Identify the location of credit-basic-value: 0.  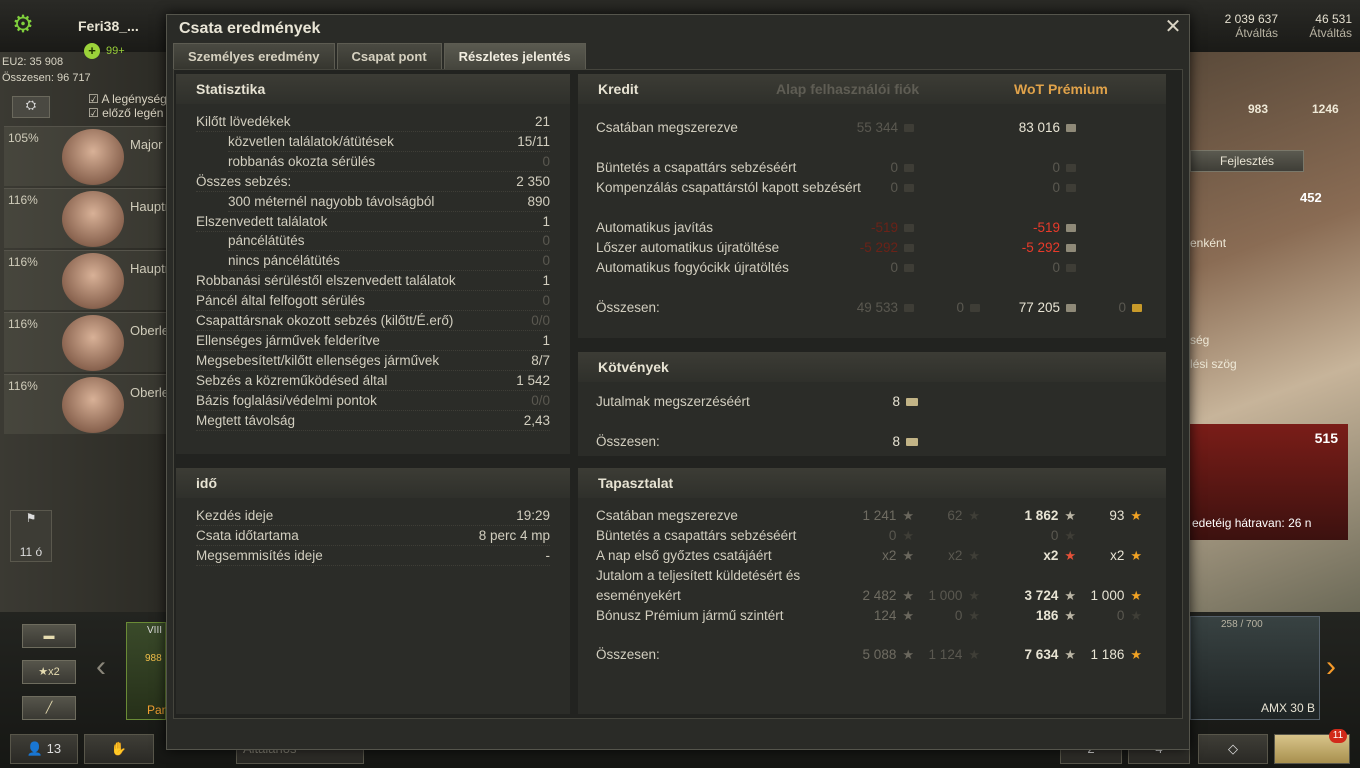
(894, 187).